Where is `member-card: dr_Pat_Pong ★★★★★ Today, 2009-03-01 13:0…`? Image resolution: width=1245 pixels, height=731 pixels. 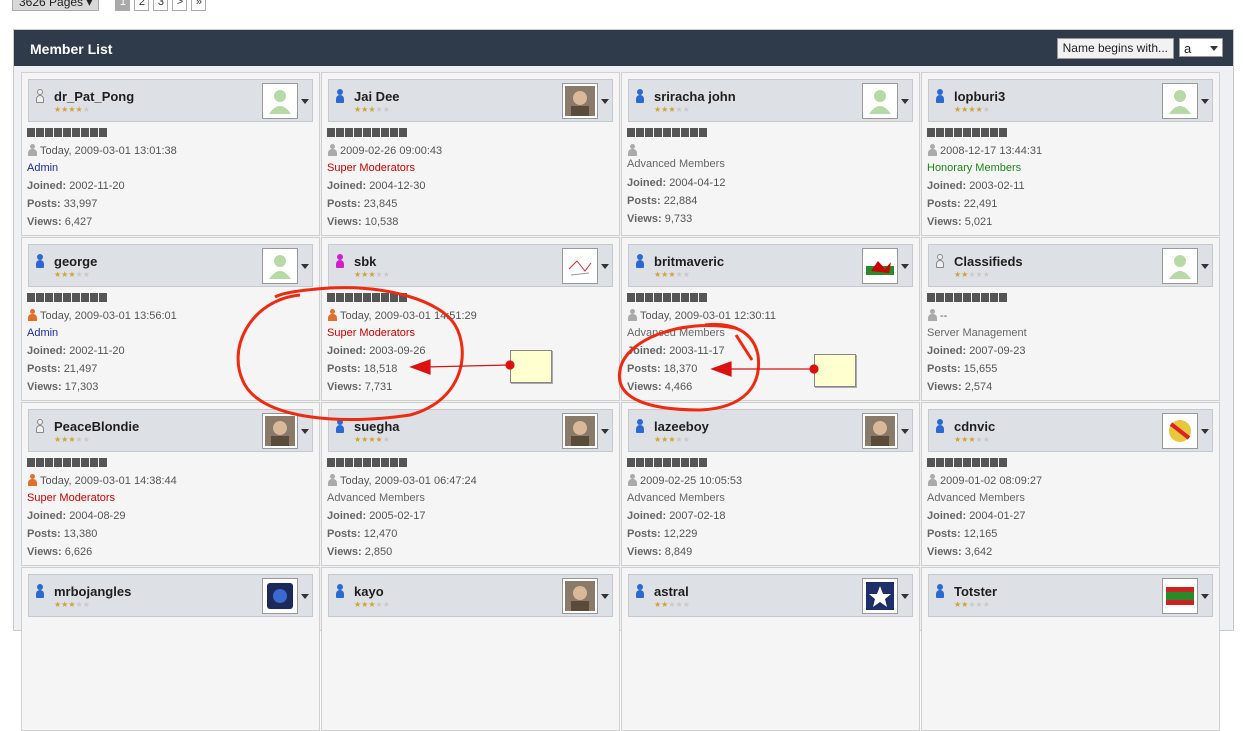
member-card: dr_Pat_Pong ★★★★★ Today, 2009-03-01 13:0… is located at coordinates (170, 154).